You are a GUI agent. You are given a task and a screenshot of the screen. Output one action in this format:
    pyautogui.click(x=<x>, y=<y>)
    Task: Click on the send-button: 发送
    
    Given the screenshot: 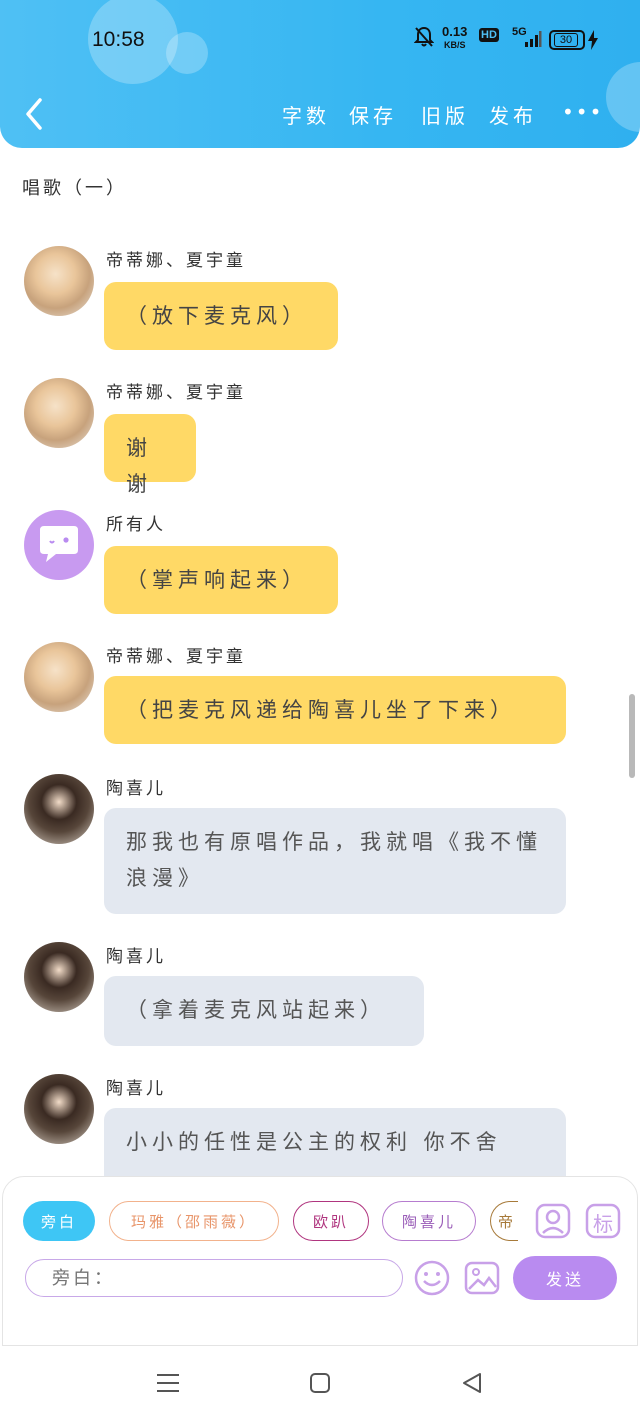 What is the action you would take?
    pyautogui.click(x=565, y=1278)
    